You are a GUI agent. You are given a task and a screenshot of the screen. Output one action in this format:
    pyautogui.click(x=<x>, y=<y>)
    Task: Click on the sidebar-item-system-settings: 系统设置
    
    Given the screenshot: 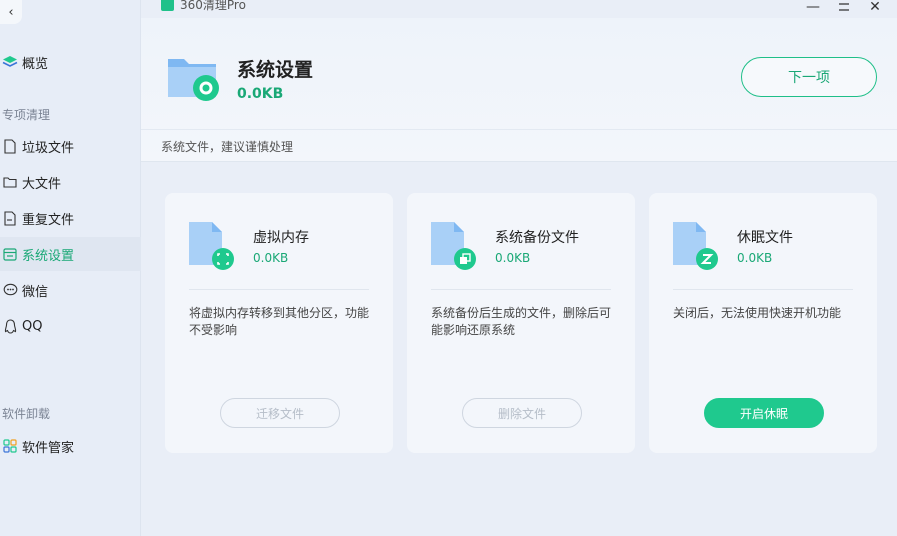 What is the action you would take?
    pyautogui.click(x=70, y=254)
    